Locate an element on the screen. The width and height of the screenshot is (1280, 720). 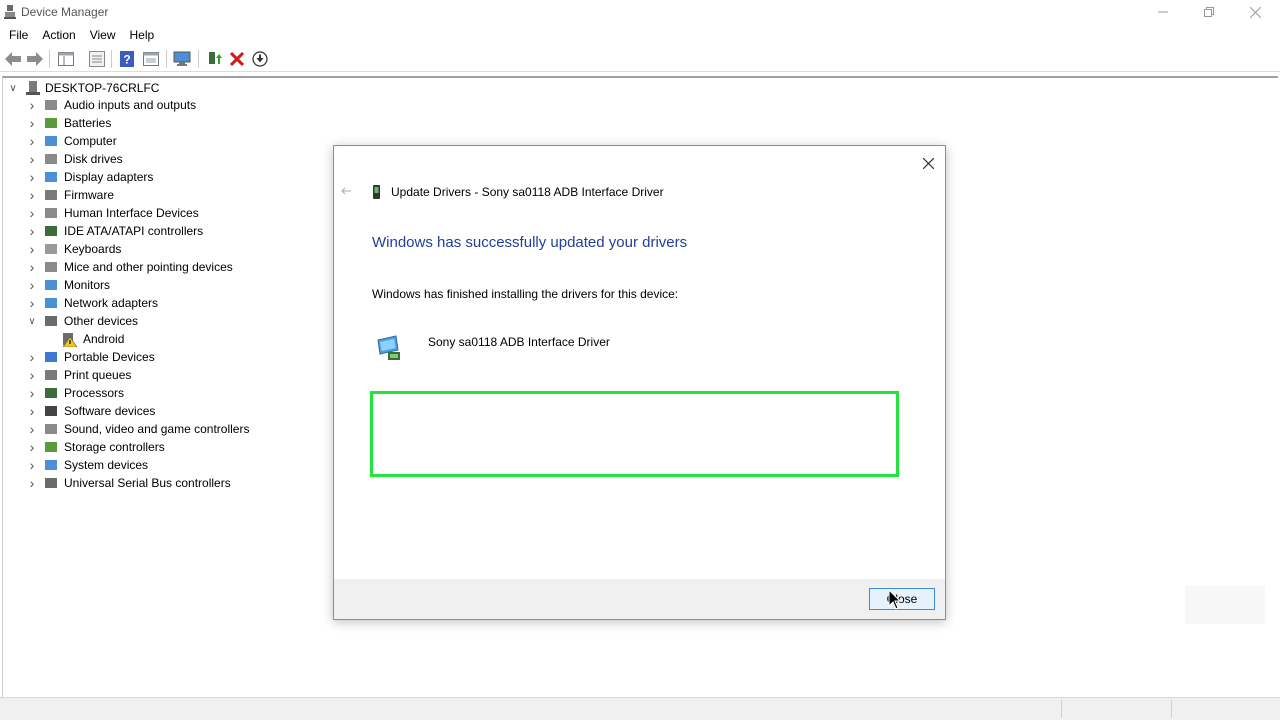
update-driver-icon is located at coordinates (215, 58).